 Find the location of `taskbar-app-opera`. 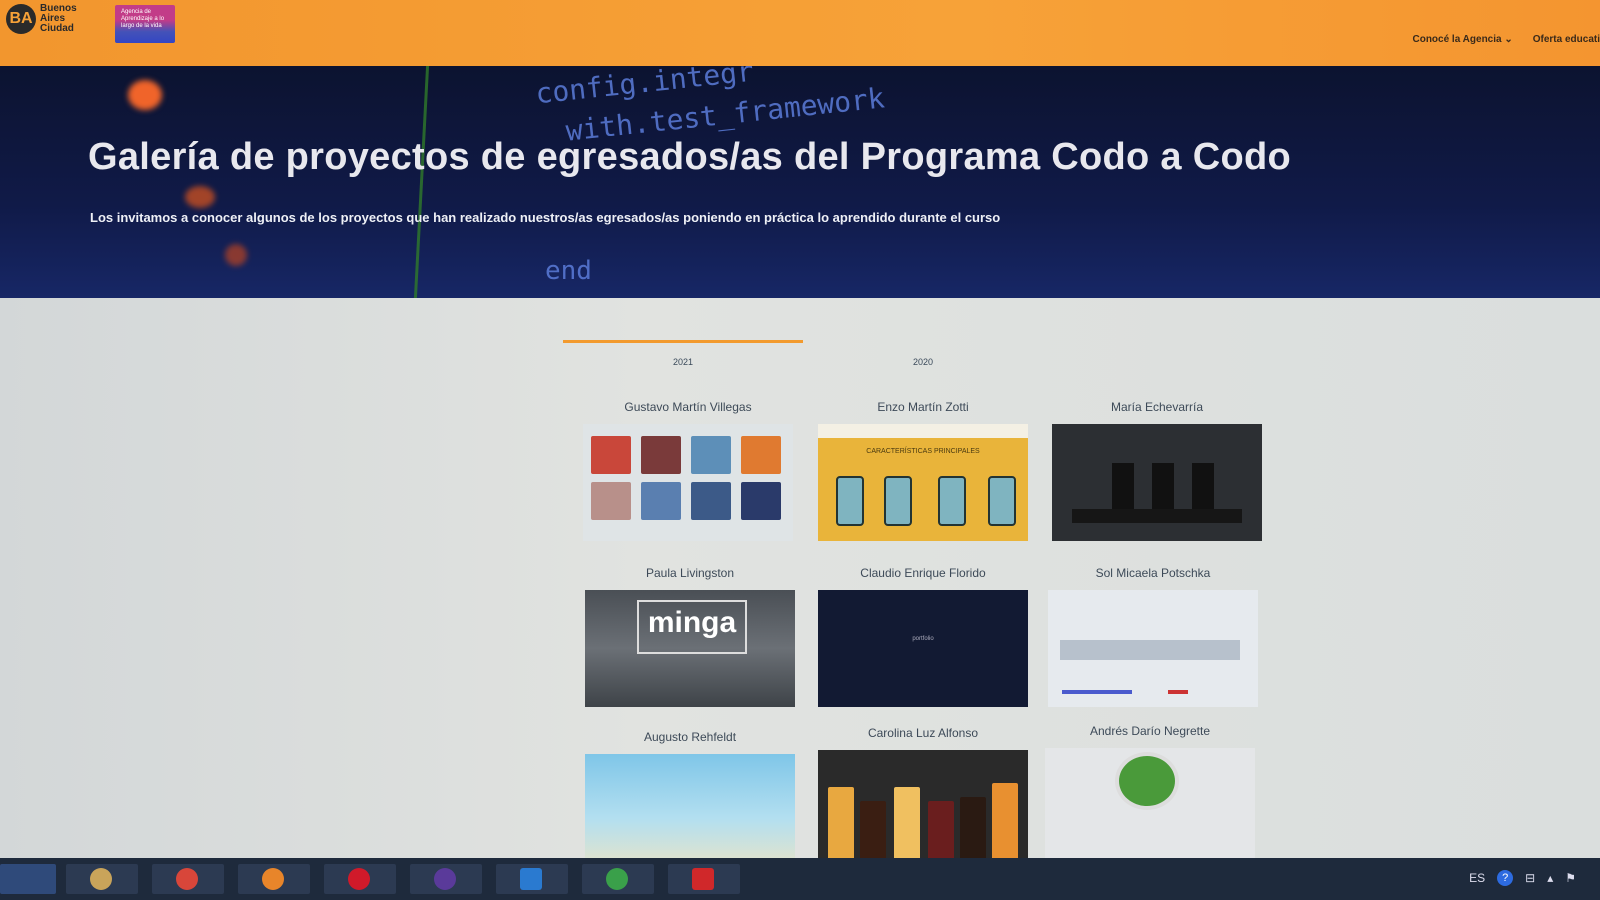

taskbar-app-opera is located at coordinates (360, 879).